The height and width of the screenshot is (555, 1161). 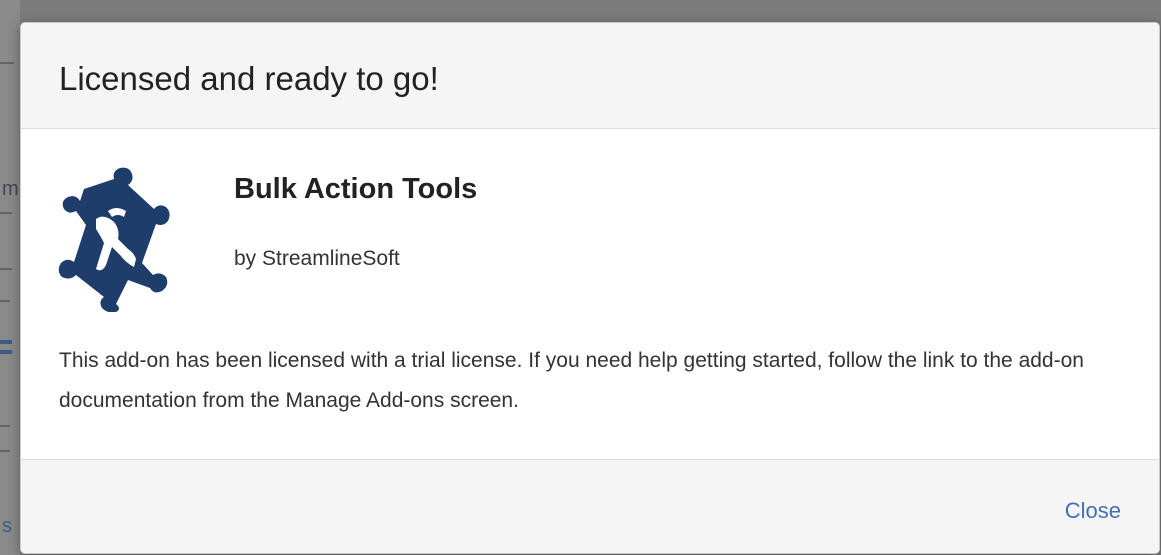 What do you see at coordinates (356, 189) in the screenshot?
I see `addon-name: Bulk Action Tools` at bounding box center [356, 189].